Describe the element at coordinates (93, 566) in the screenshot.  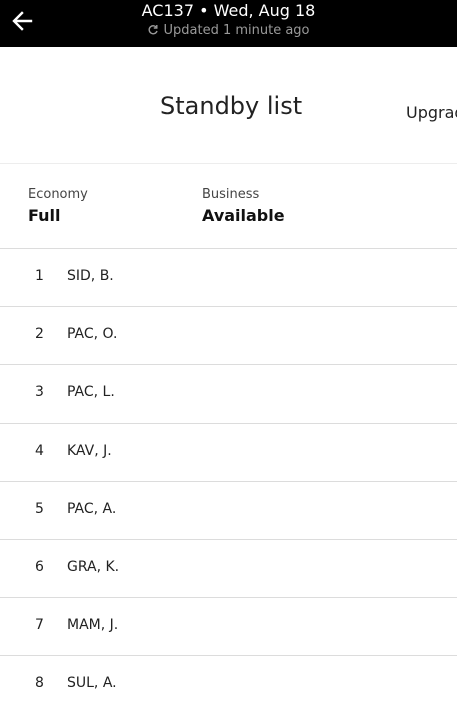
I see `list-item-name: GRA, K.` at that location.